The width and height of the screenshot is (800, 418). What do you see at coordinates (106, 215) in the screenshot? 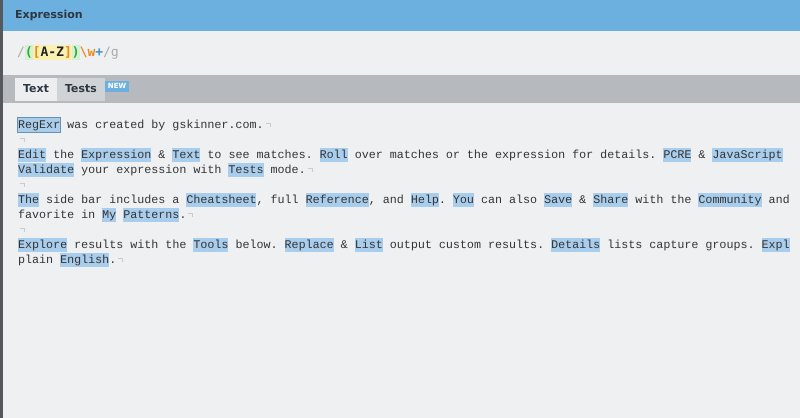
I see `text-line: favorite in My Patterns.` at bounding box center [106, 215].